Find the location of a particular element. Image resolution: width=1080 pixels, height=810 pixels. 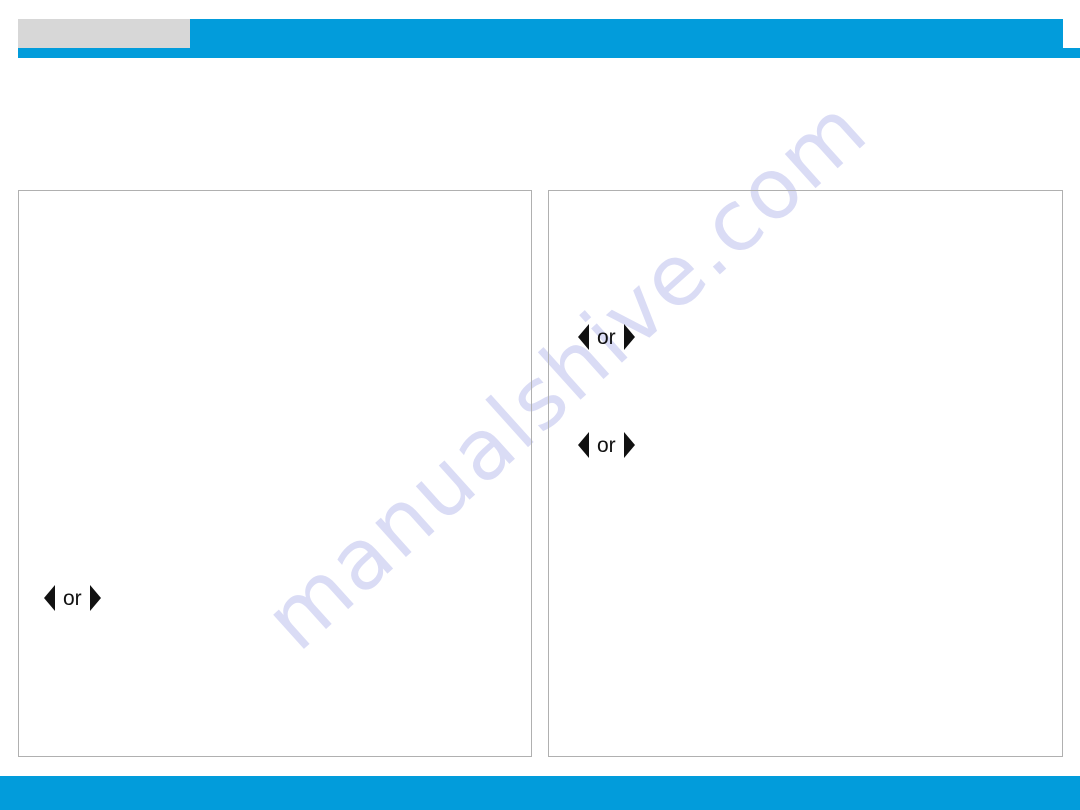

right-panel-or-row-2: or is located at coordinates (606, 445).